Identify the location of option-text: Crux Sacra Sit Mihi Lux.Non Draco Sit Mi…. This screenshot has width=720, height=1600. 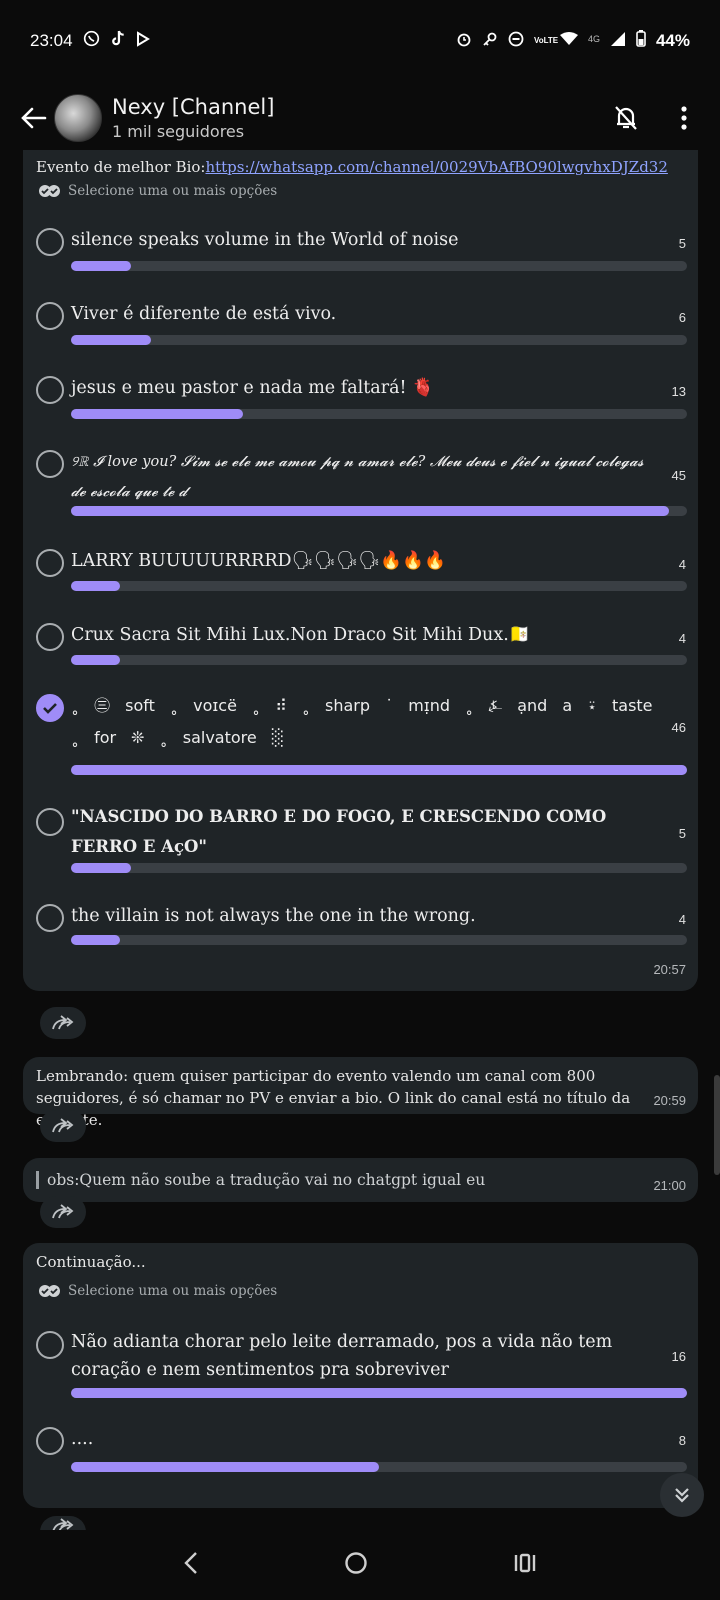
(301, 635).